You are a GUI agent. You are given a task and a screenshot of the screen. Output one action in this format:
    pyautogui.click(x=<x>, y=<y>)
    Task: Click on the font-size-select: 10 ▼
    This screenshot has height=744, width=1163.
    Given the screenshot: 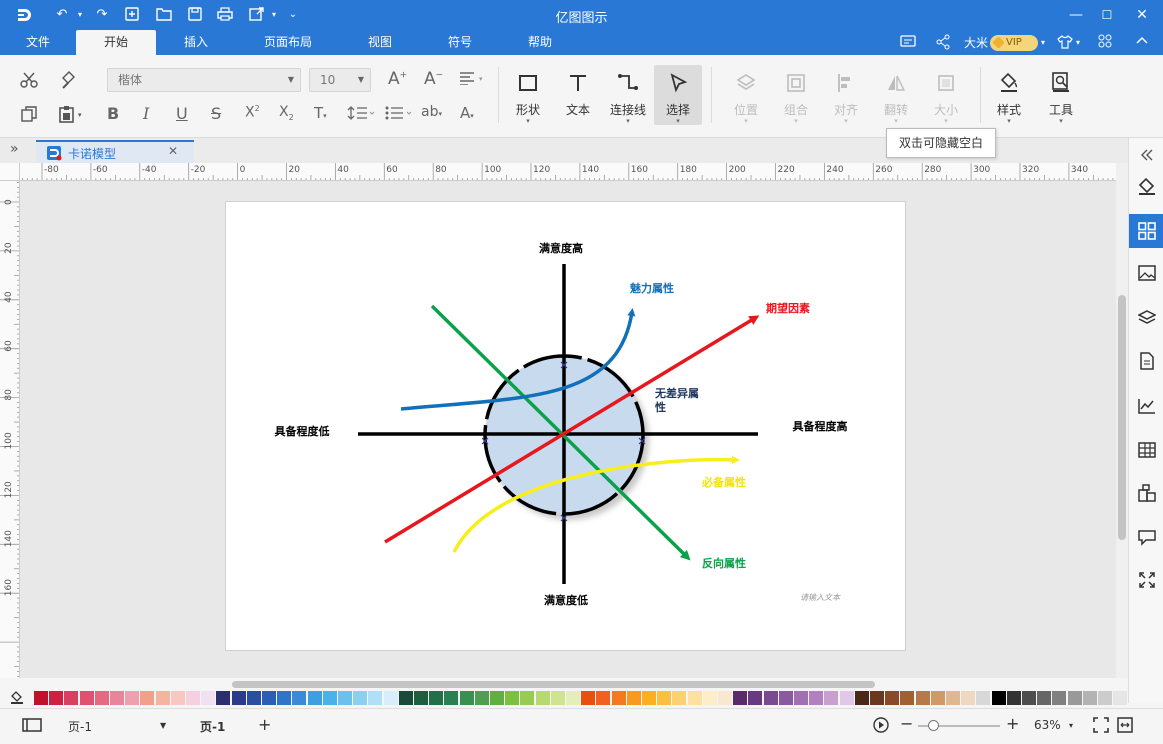 What is the action you would take?
    pyautogui.click(x=340, y=80)
    